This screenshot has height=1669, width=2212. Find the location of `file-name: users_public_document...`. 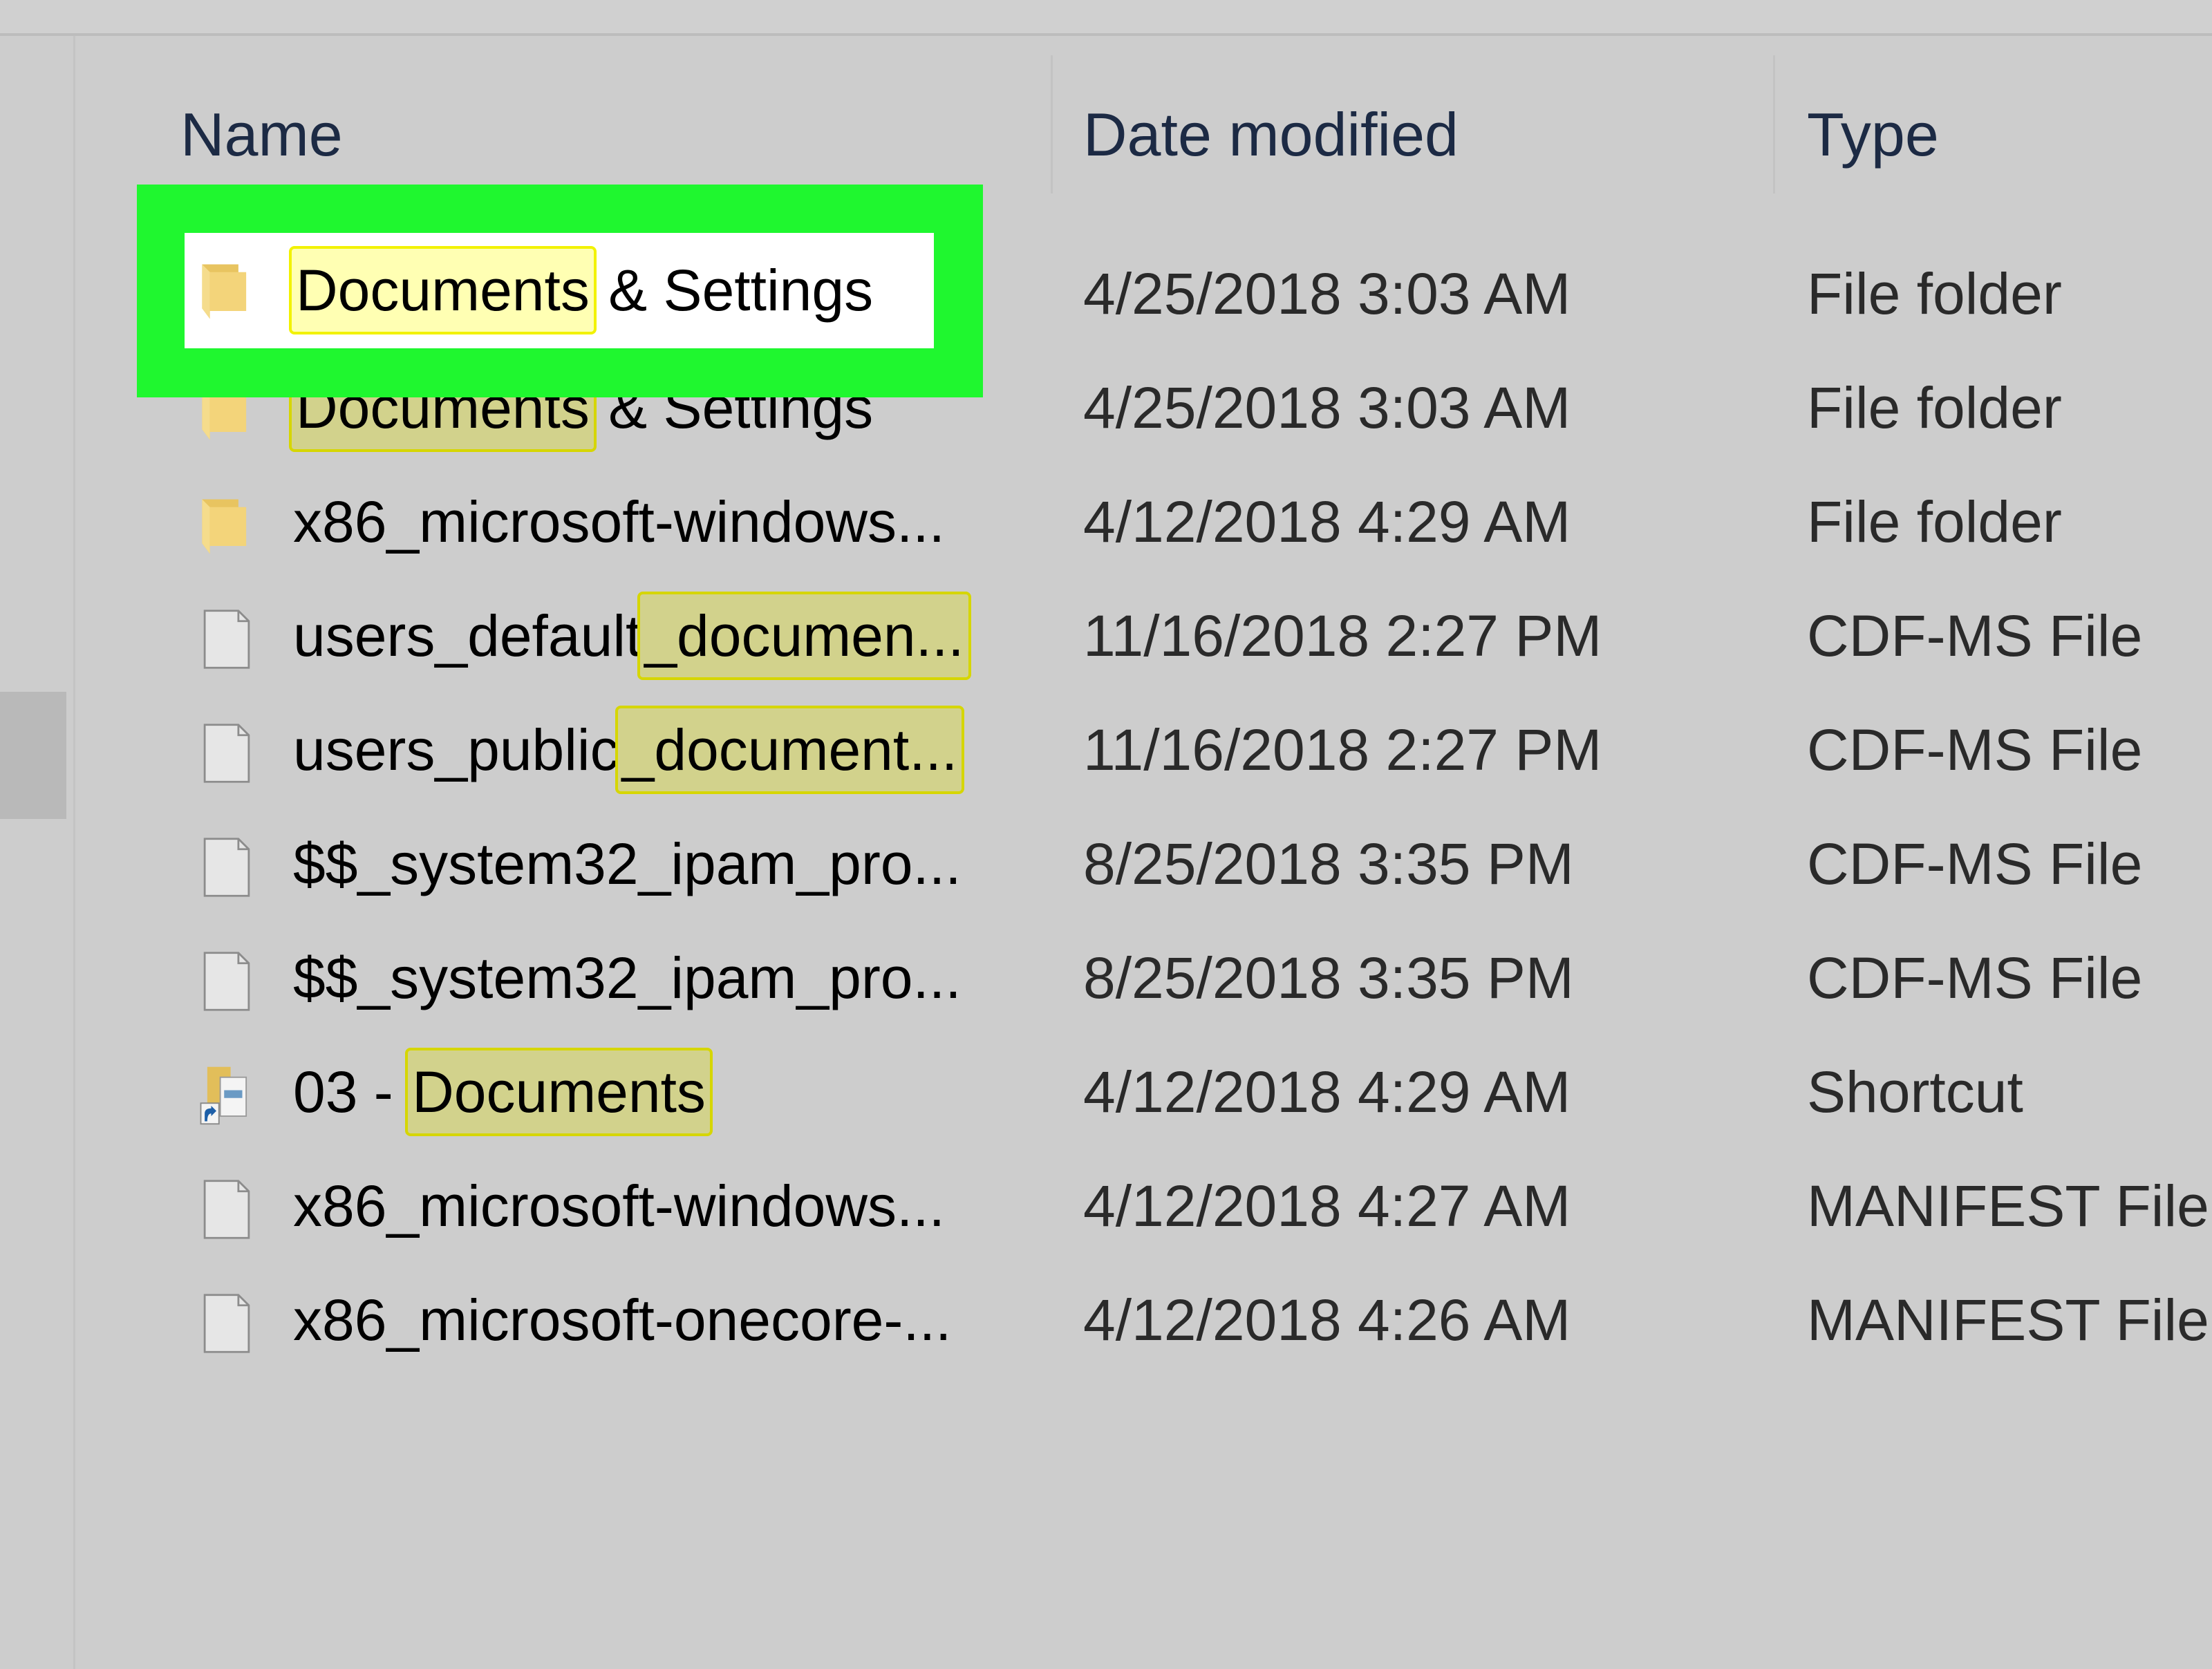

file-name: users_public_document... is located at coordinates (629, 750).